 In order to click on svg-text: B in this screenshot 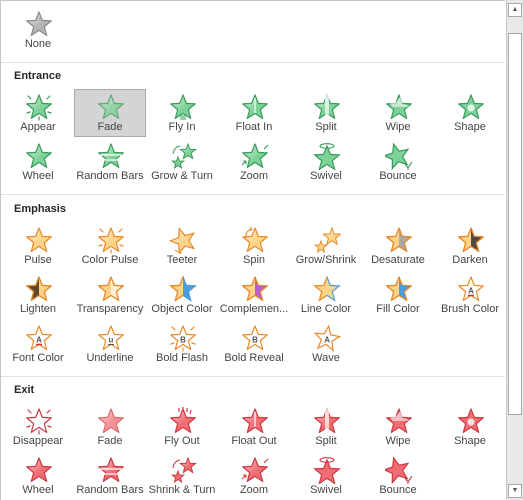, I will do `click(183, 340)`.